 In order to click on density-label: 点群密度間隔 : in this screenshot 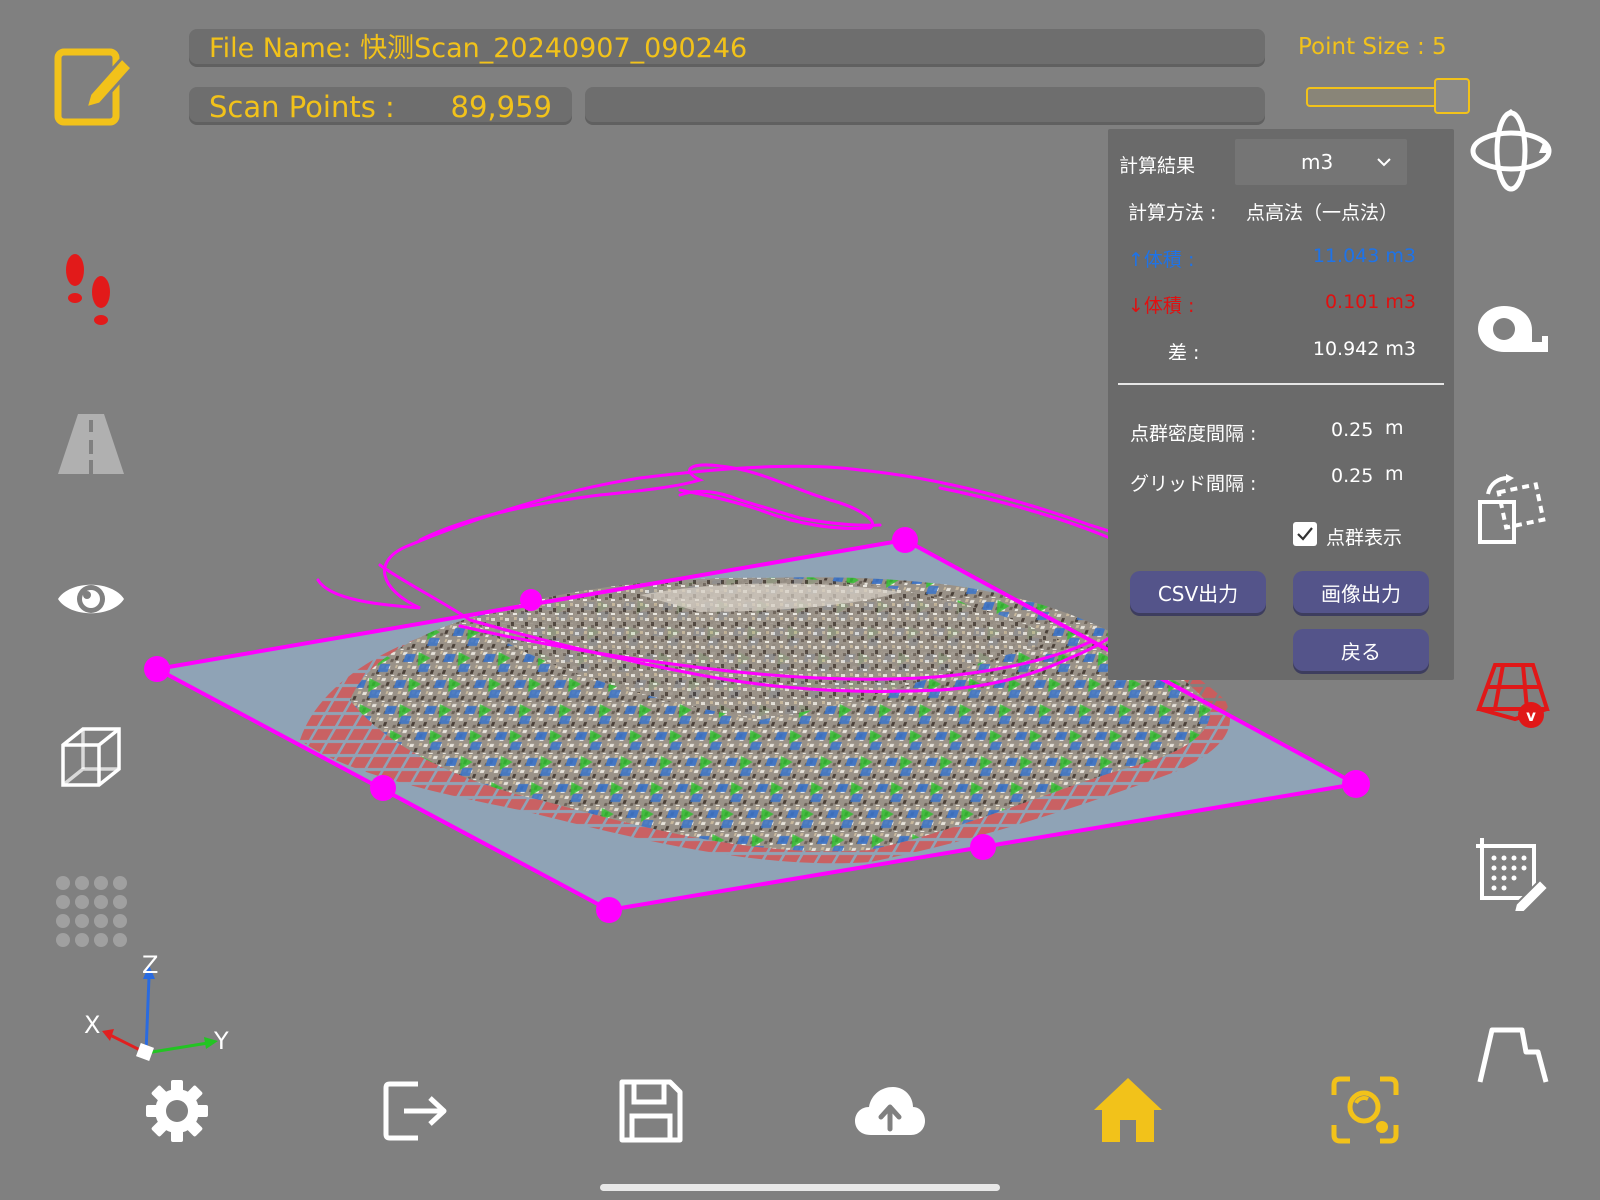, I will do `click(1193, 434)`.